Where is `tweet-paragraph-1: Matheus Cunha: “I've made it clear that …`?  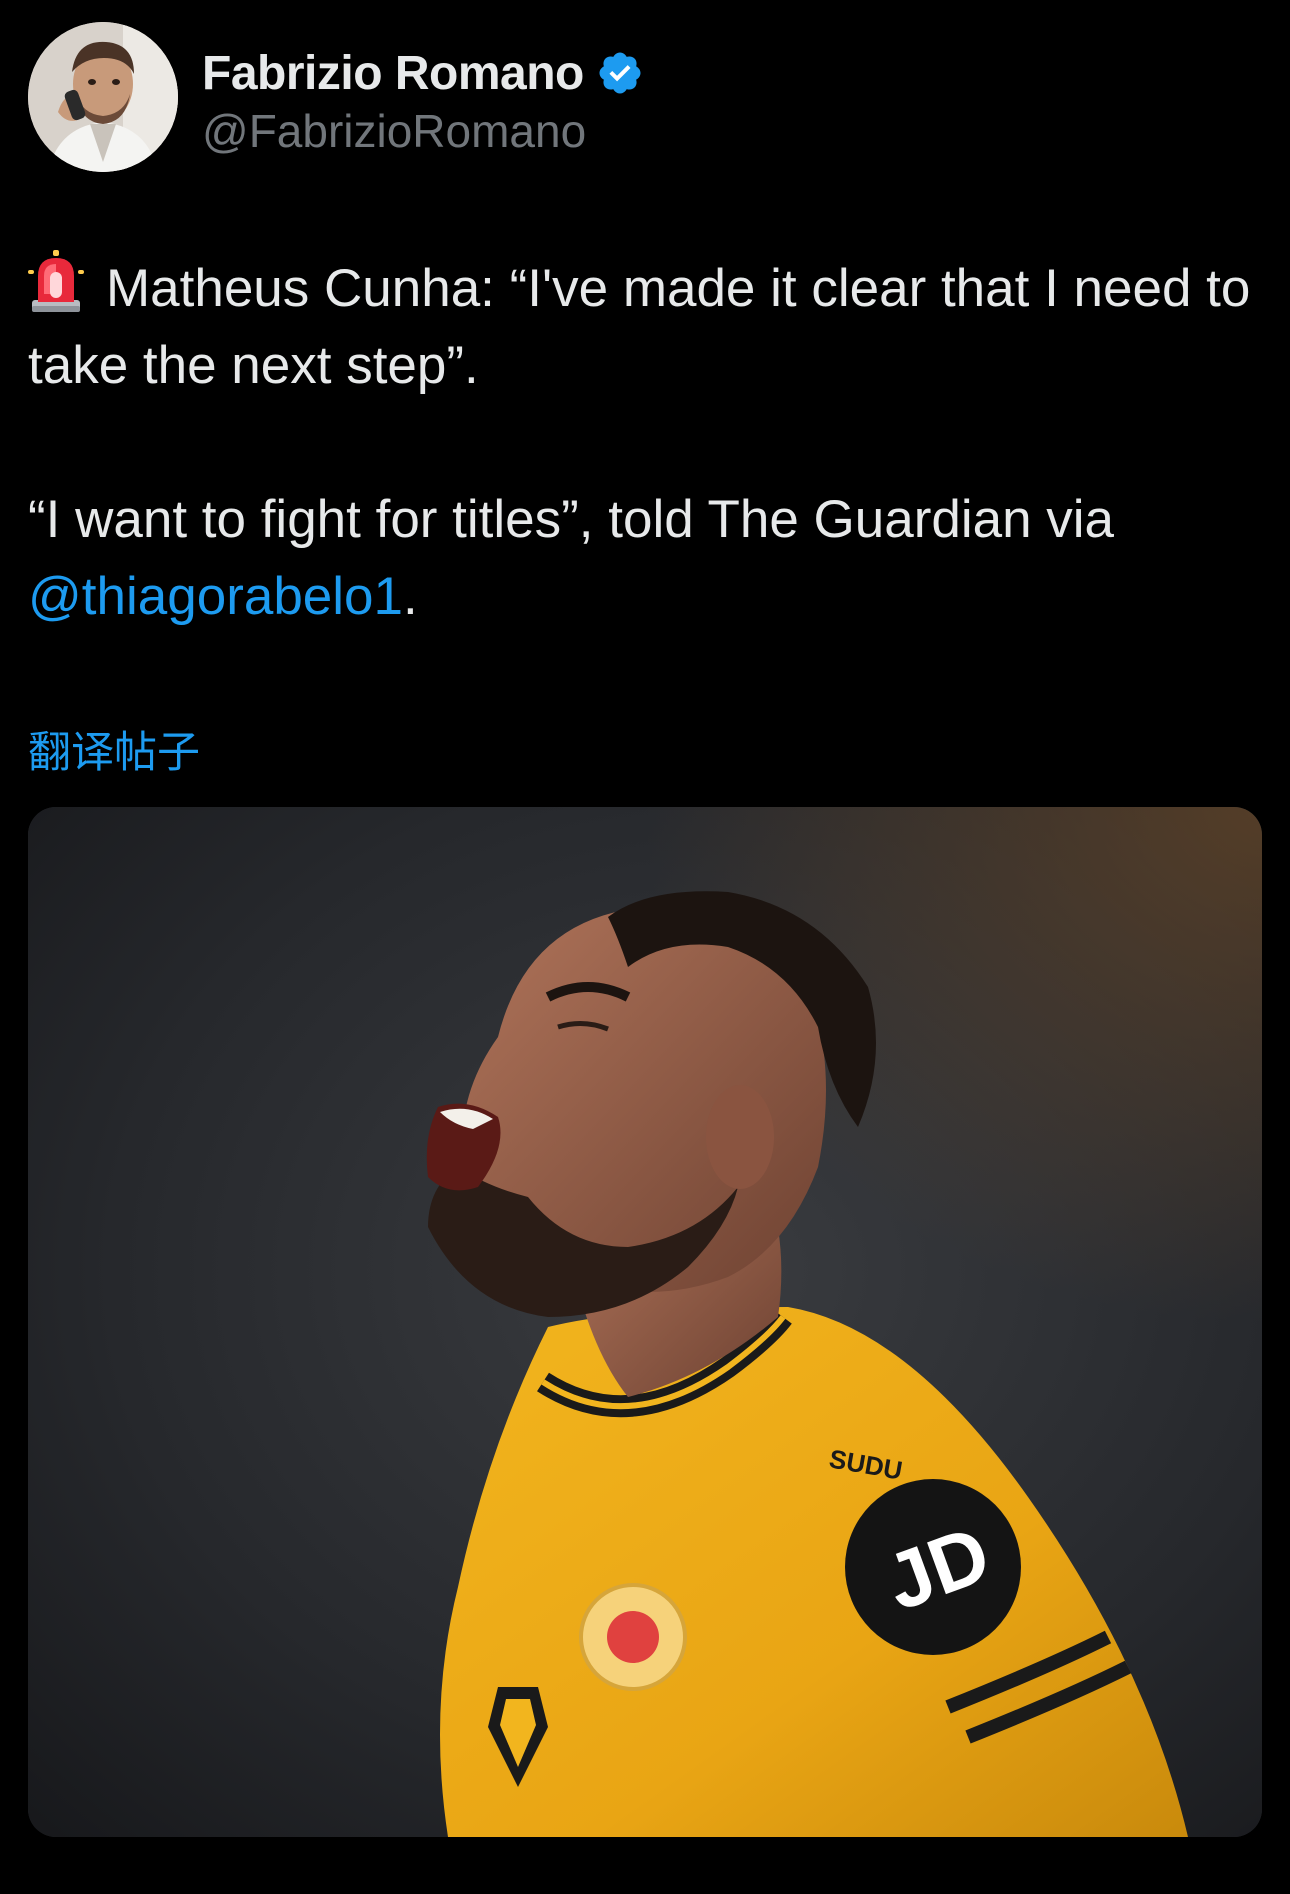
tweet-paragraph-1: Matheus Cunha: “I've made it clear that … is located at coordinates (643, 327).